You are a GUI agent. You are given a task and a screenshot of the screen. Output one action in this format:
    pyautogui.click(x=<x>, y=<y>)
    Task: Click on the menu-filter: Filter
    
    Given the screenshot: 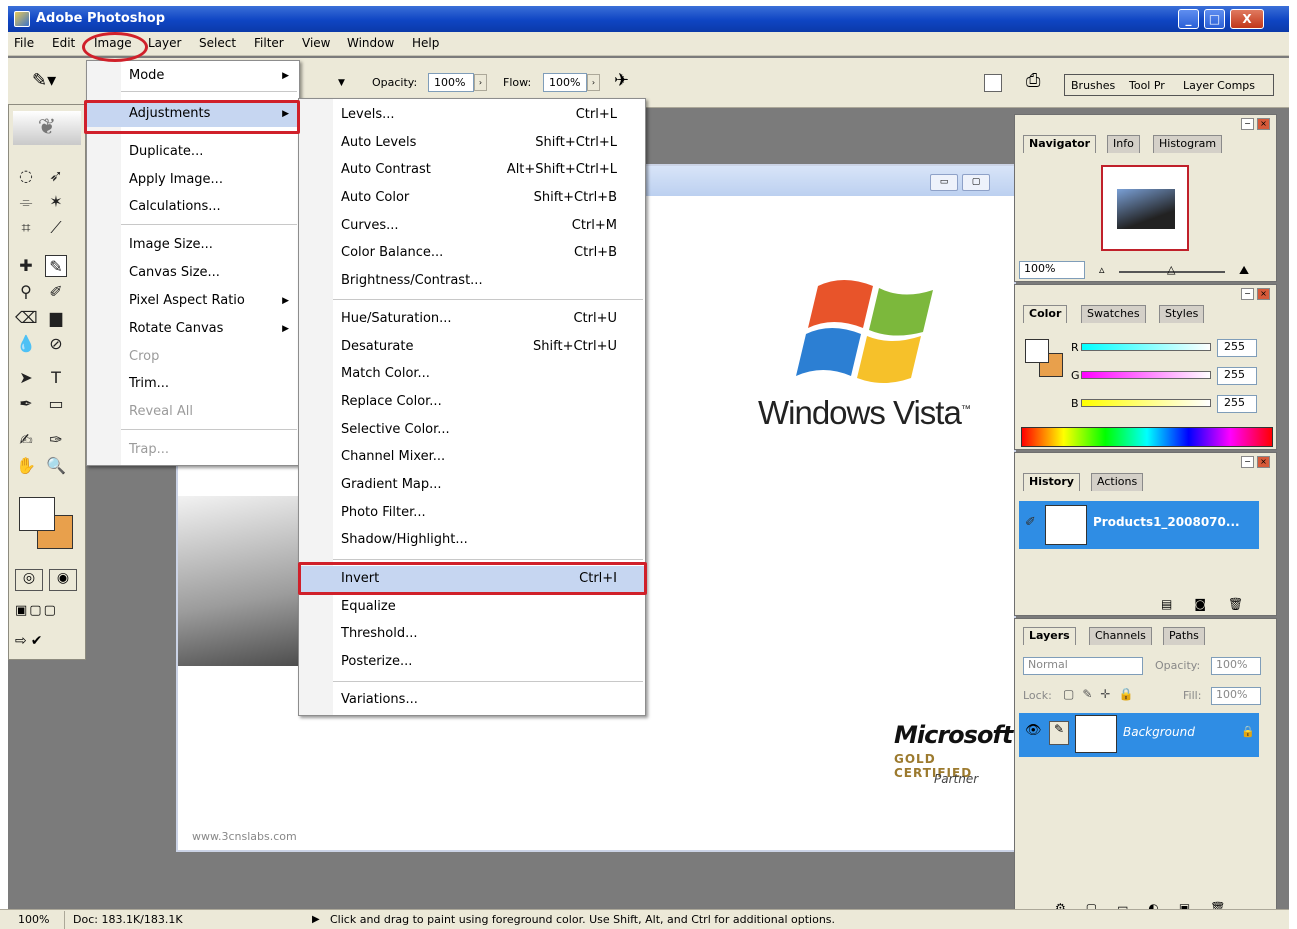 What is the action you would take?
    pyautogui.click(x=269, y=43)
    